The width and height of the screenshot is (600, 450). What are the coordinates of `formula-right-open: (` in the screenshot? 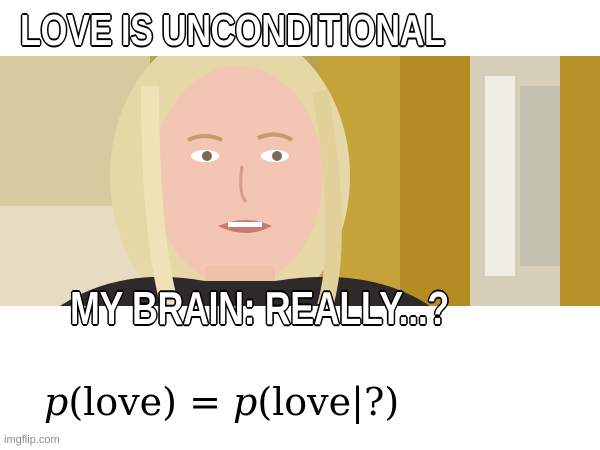 It's located at (265, 402).